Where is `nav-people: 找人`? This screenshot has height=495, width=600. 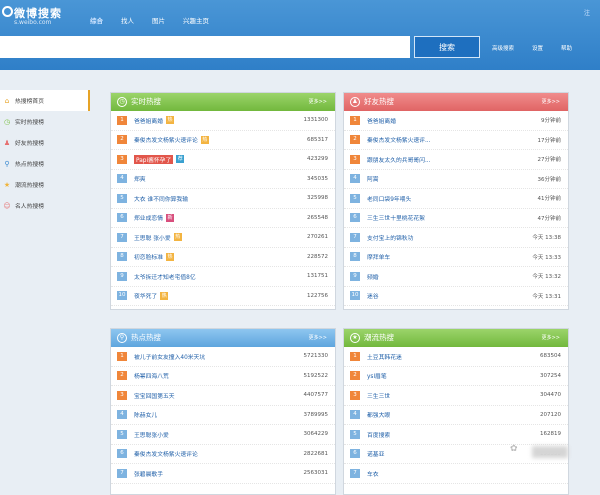 nav-people: 找人 is located at coordinates (127, 20).